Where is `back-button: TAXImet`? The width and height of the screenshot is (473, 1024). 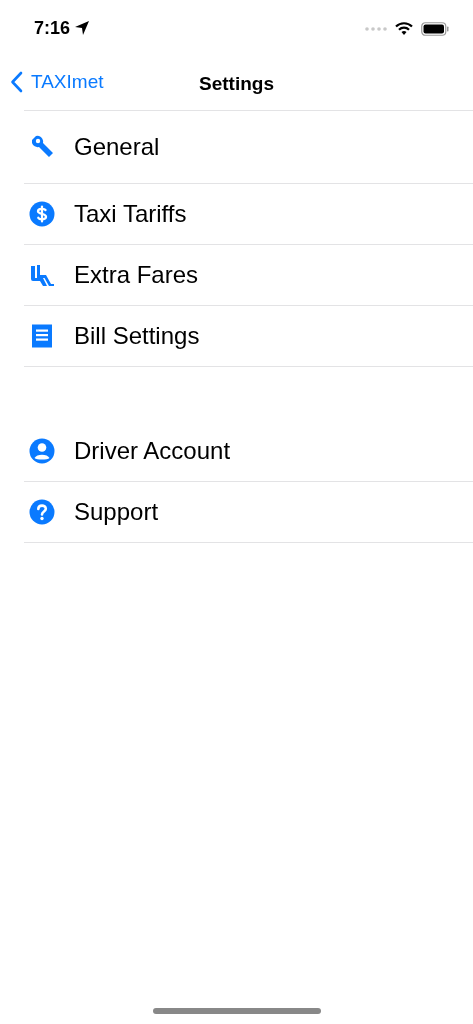 back-button: TAXImet is located at coordinates (57, 82).